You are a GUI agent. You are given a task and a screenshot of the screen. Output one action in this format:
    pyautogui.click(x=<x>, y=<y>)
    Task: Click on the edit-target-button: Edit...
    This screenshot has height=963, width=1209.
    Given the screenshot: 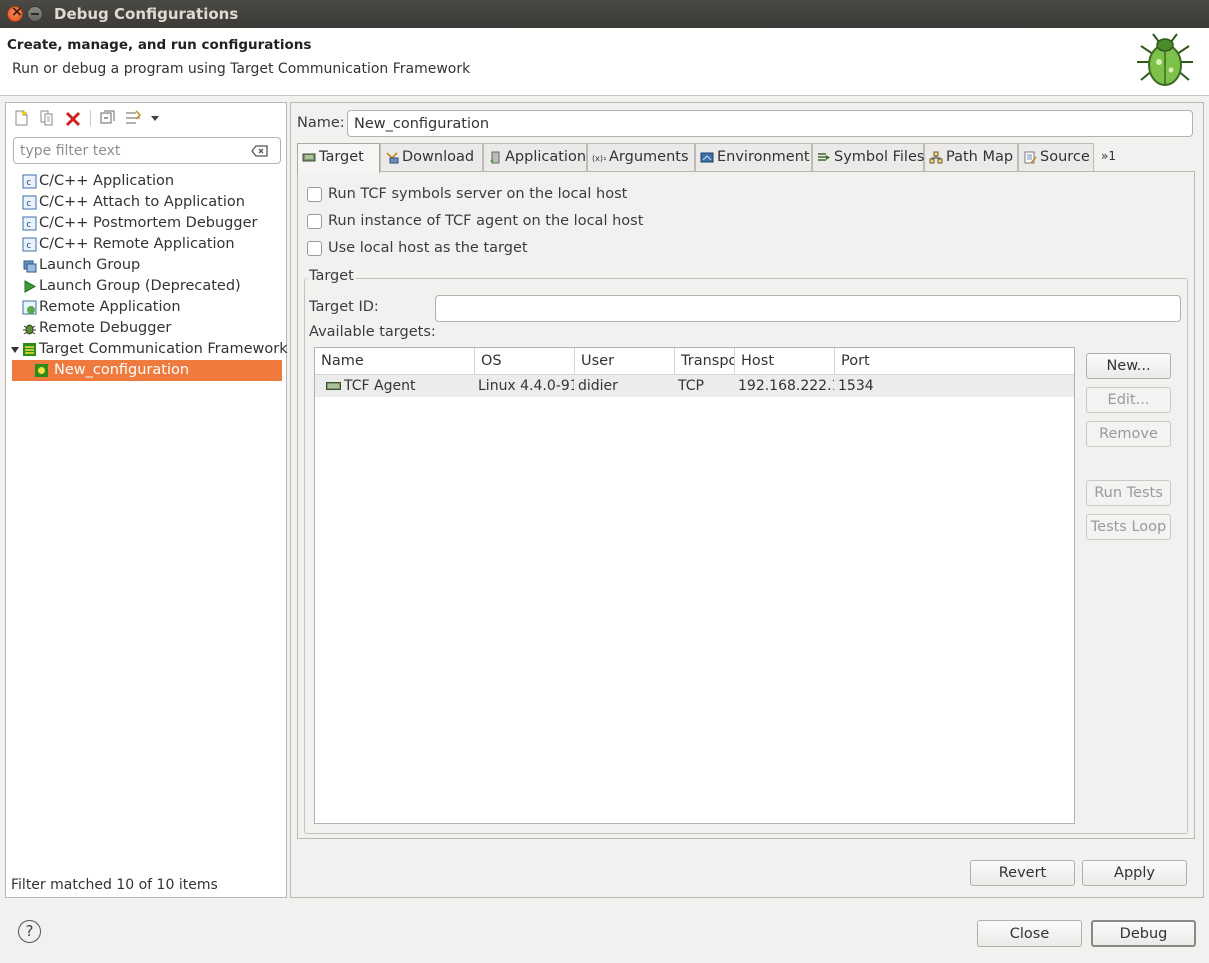 What is the action you would take?
    pyautogui.click(x=1128, y=400)
    